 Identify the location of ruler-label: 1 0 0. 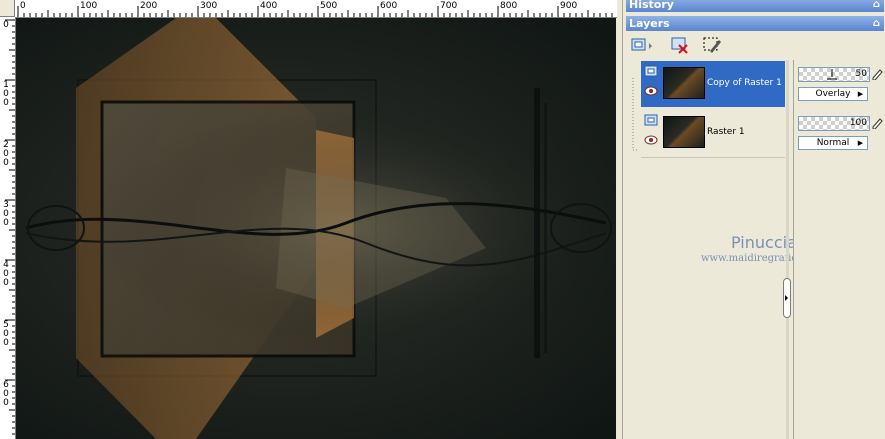
(6, 94).